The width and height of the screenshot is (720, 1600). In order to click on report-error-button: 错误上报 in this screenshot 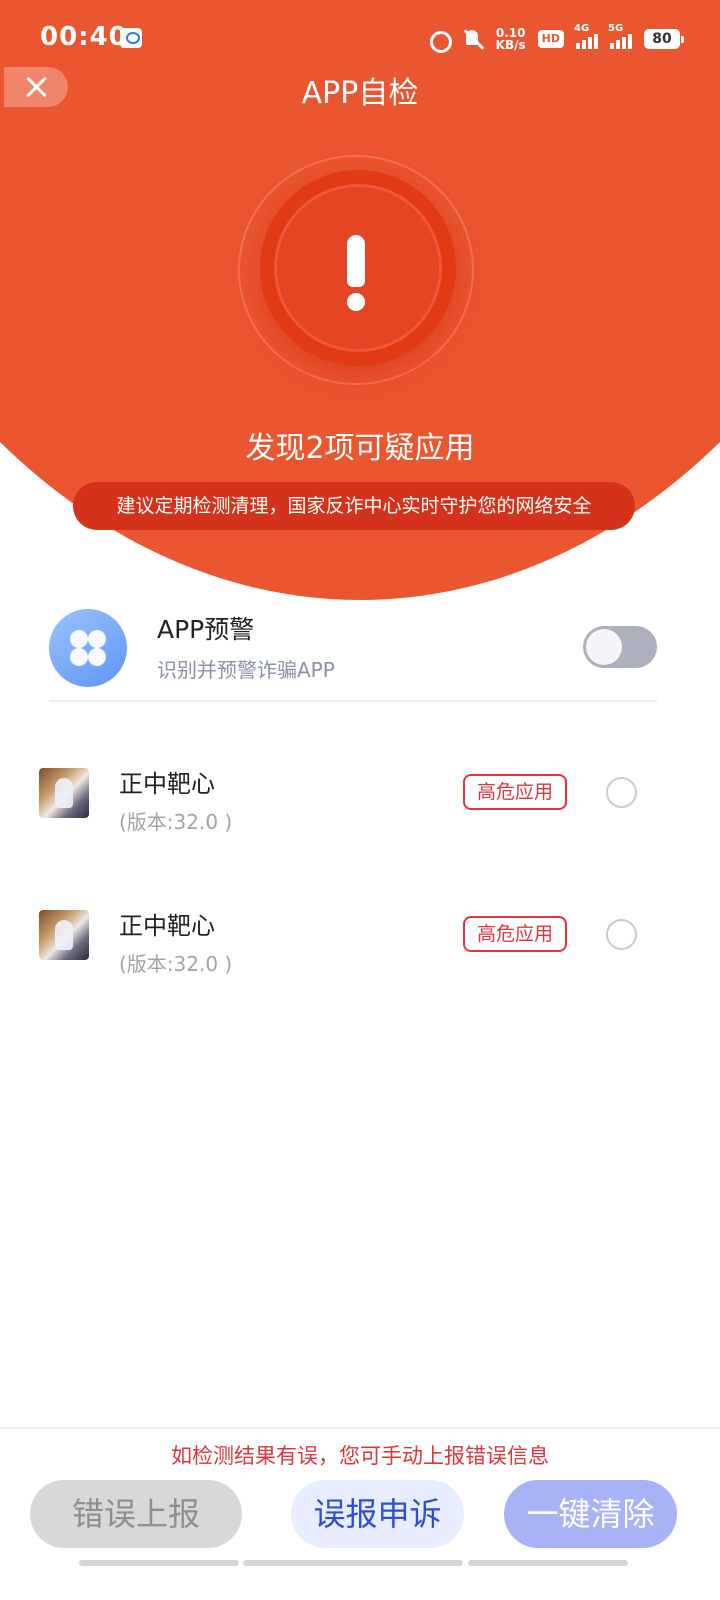, I will do `click(136, 1514)`.